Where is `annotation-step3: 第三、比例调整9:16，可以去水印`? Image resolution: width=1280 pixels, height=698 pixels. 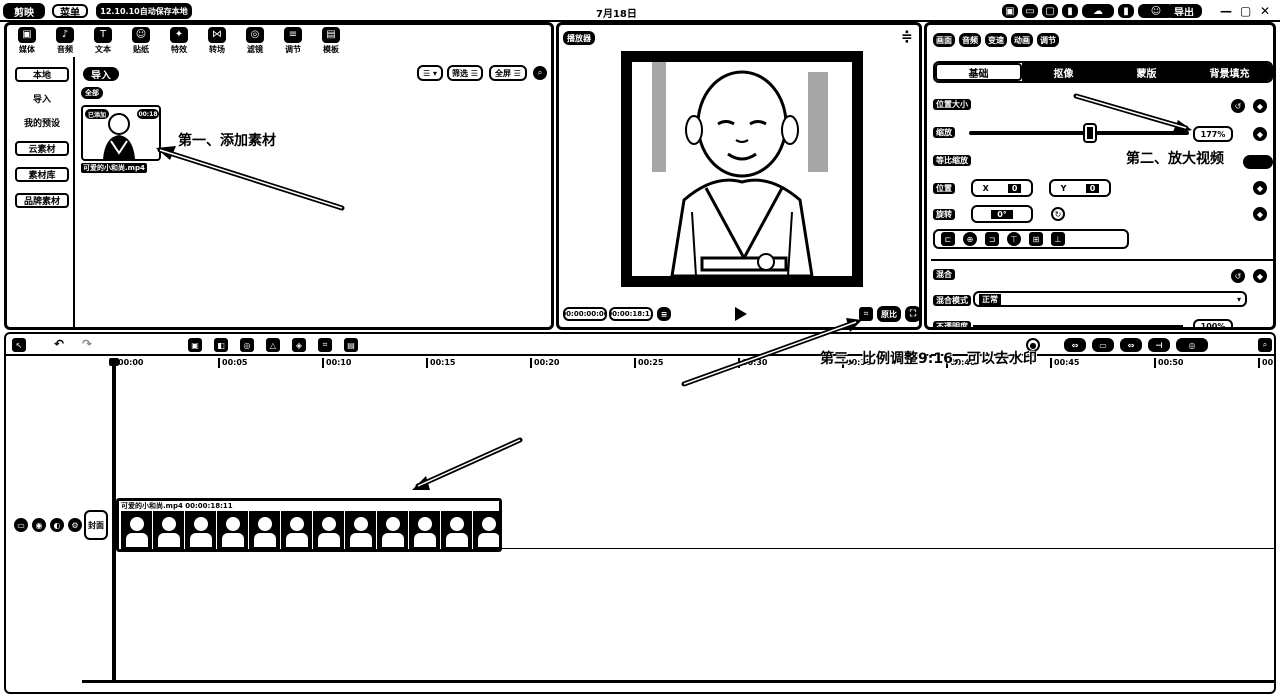
annotation-step3: 第三、比例调整9:16，可以去水印 is located at coordinates (928, 359).